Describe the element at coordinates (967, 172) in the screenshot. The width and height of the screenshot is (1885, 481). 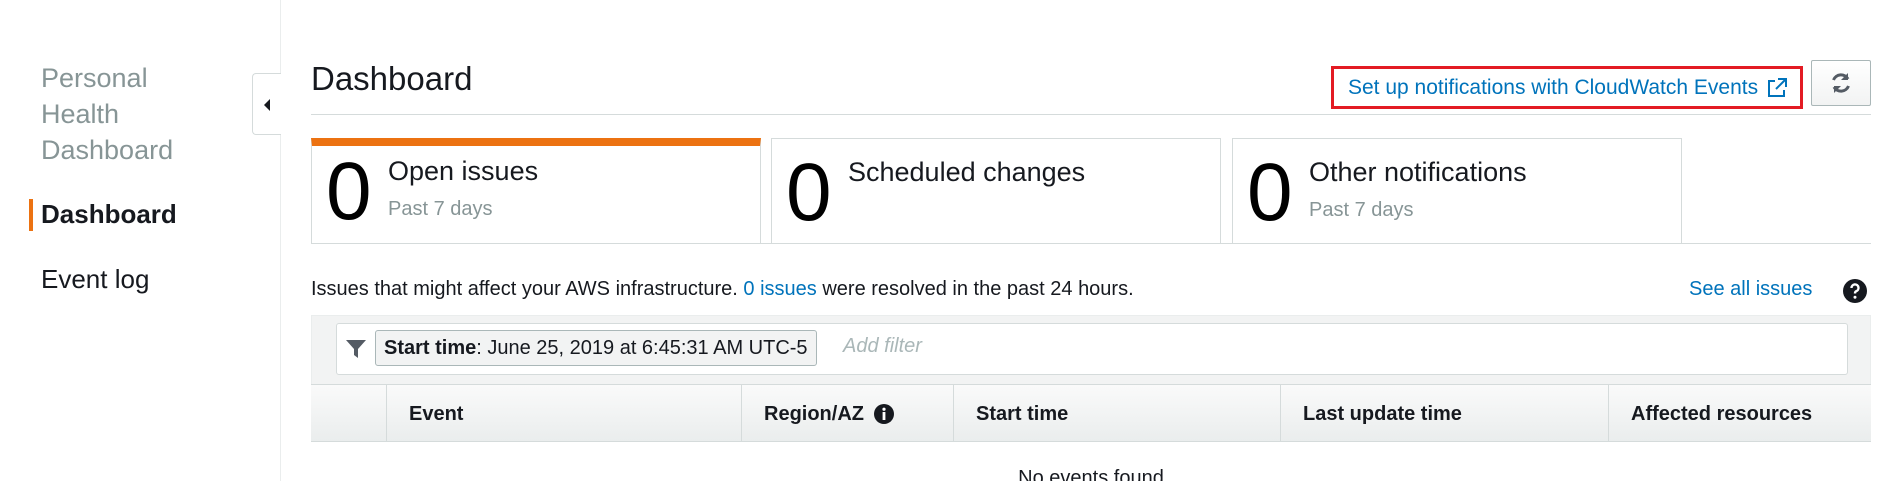
I see `scheduled-changes-label: Scheduled changes` at that location.